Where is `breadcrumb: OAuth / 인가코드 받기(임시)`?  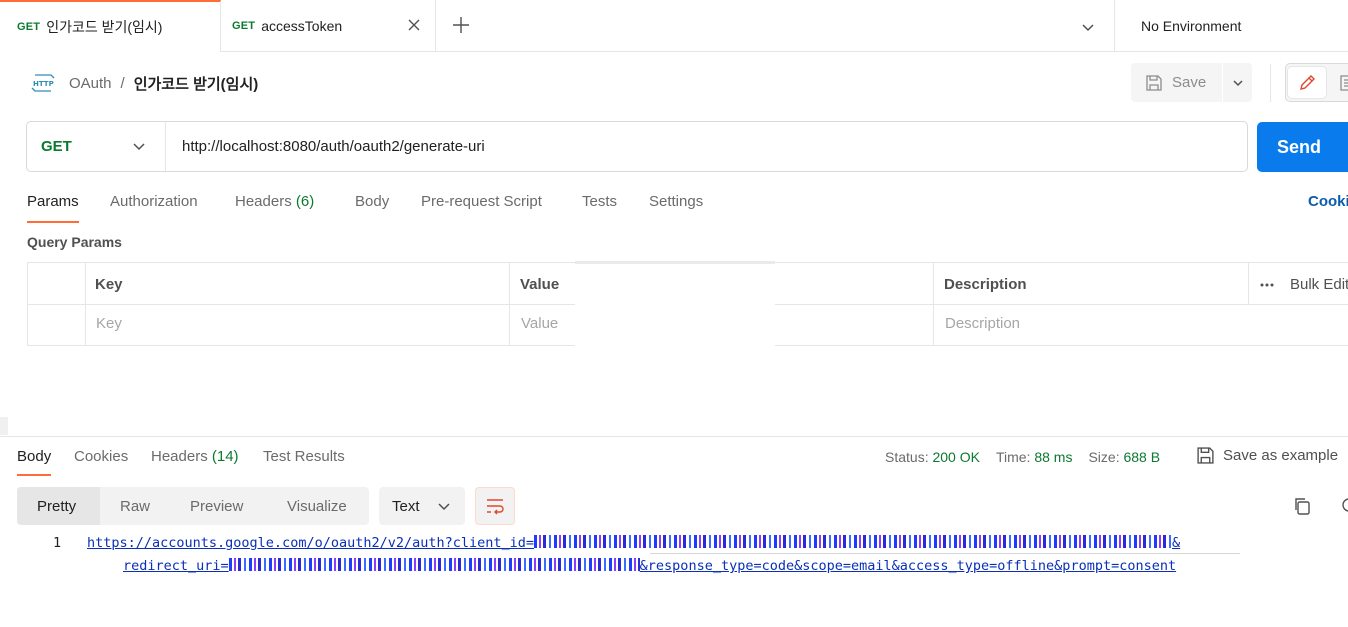
breadcrumb: OAuth / 인가코드 받기(임시) is located at coordinates (163, 83).